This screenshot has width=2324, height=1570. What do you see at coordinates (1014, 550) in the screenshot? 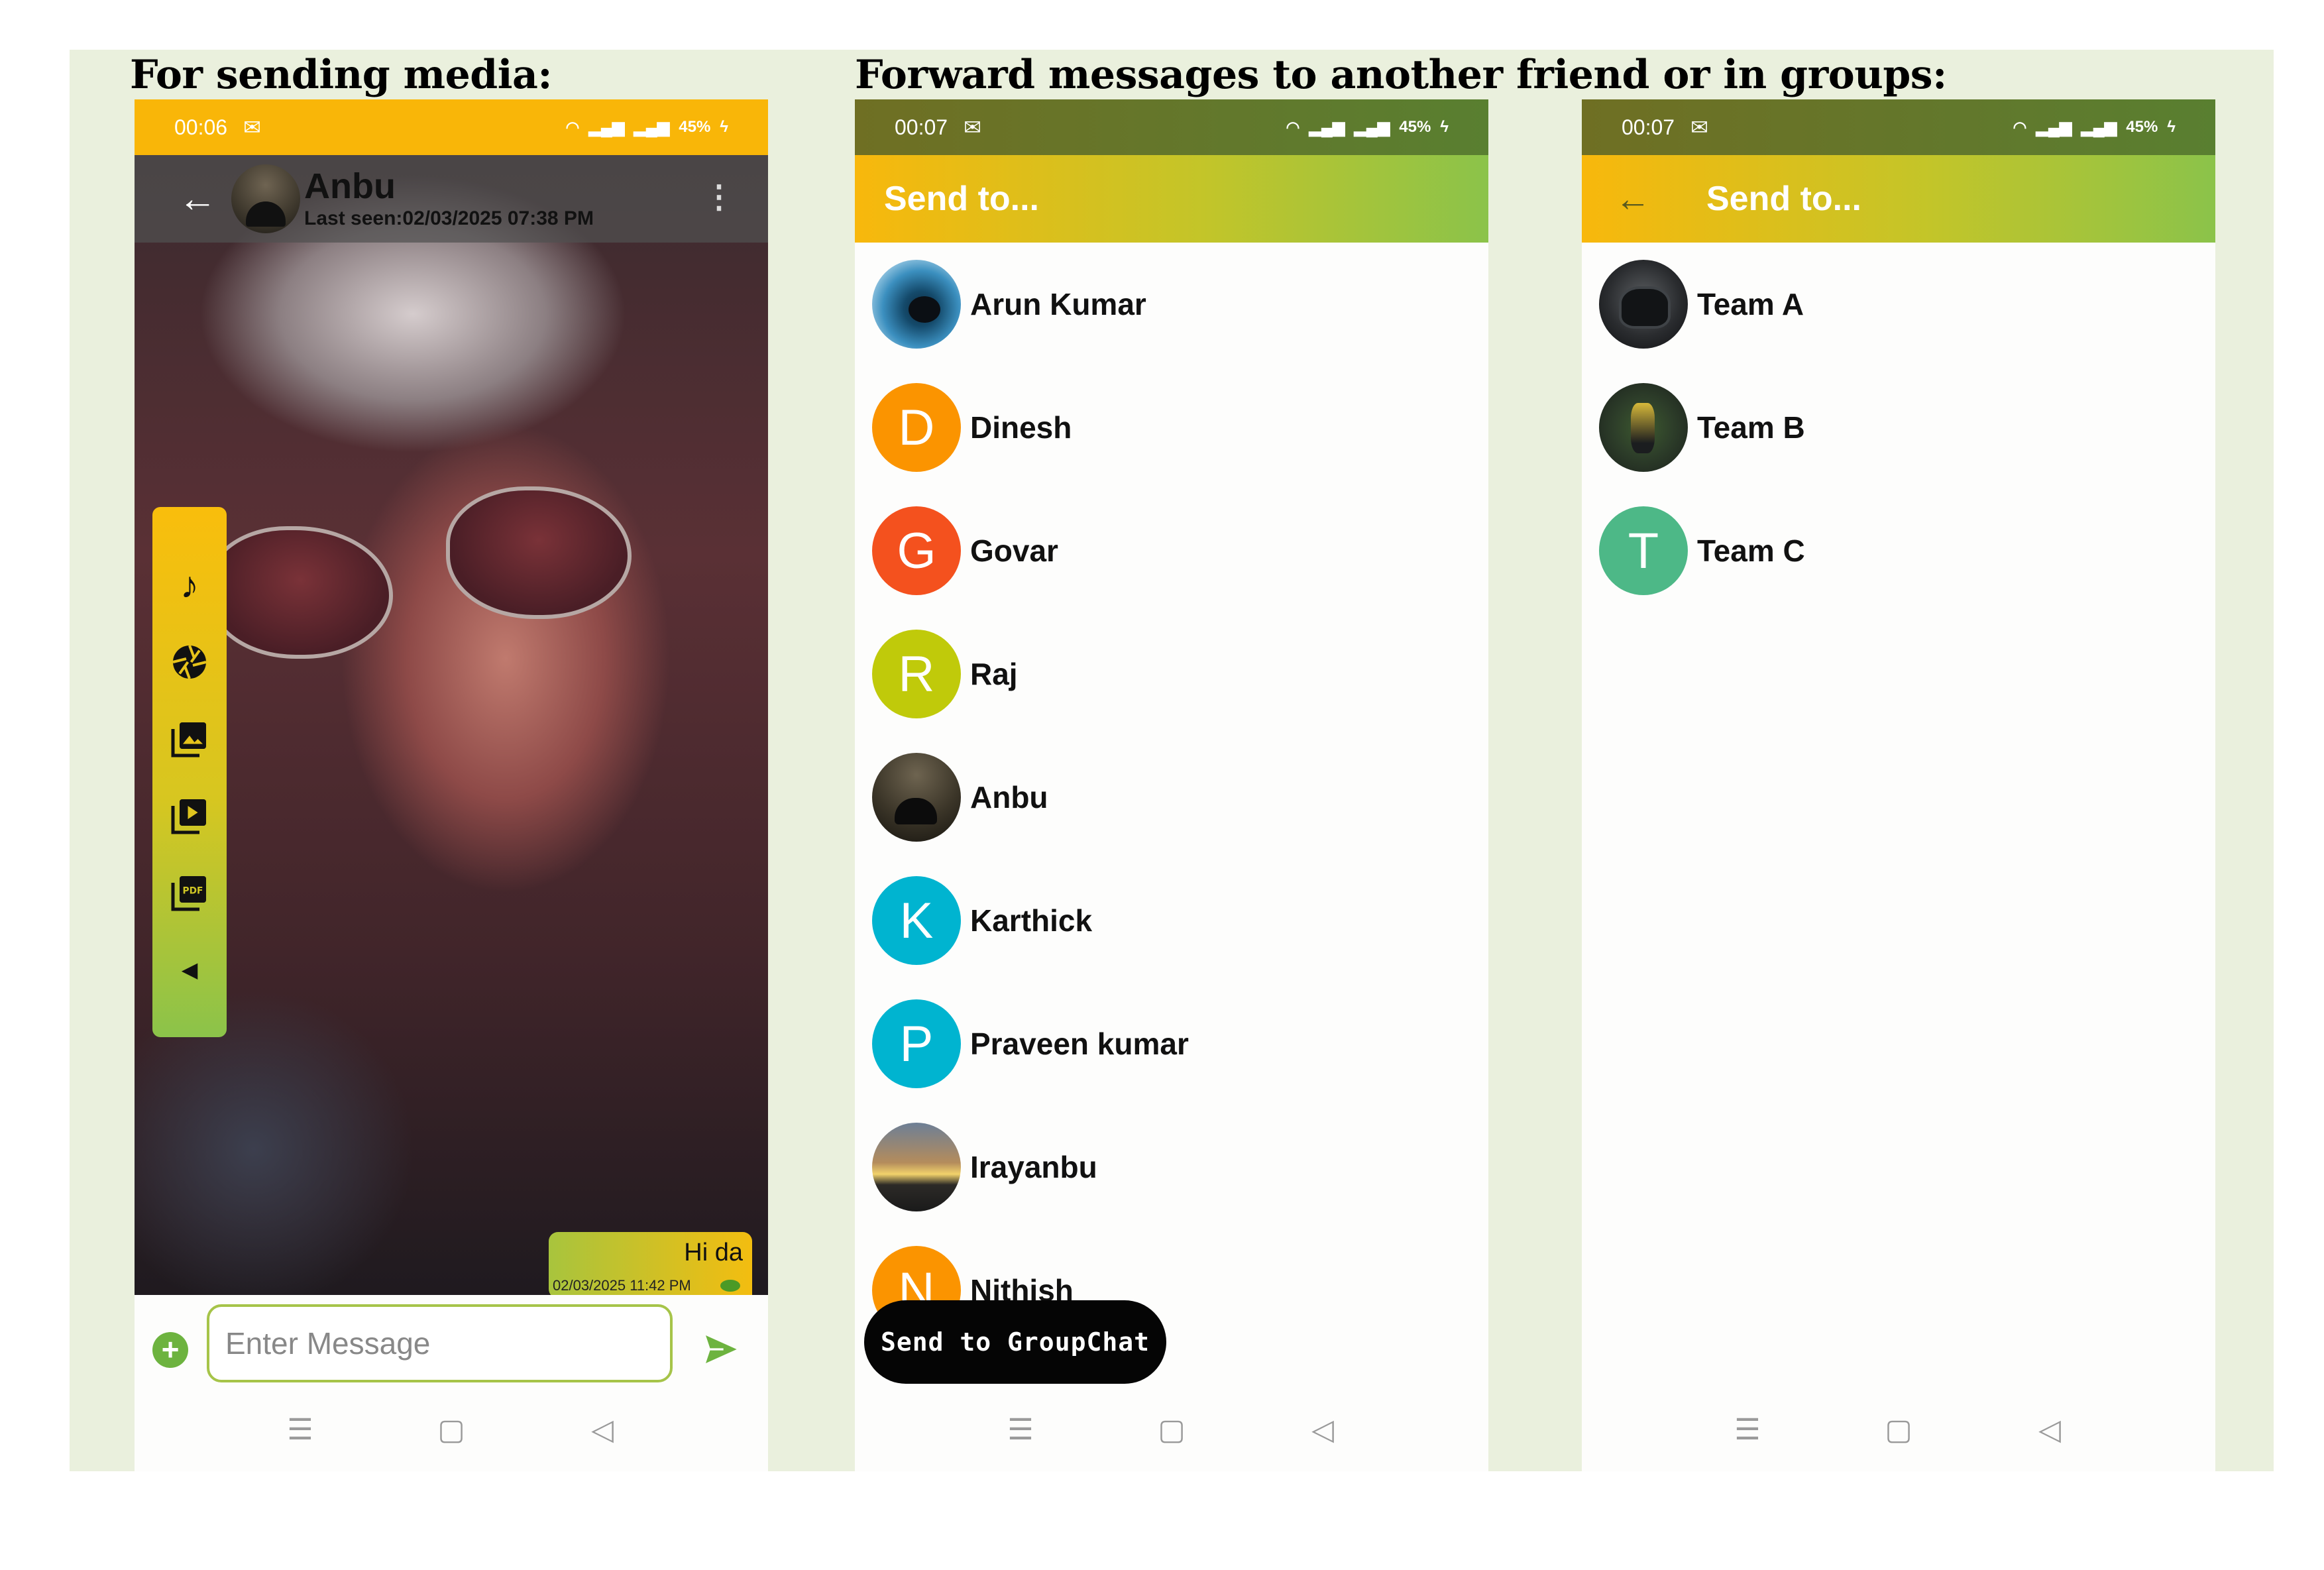
I see `contact-name: Govar` at bounding box center [1014, 550].